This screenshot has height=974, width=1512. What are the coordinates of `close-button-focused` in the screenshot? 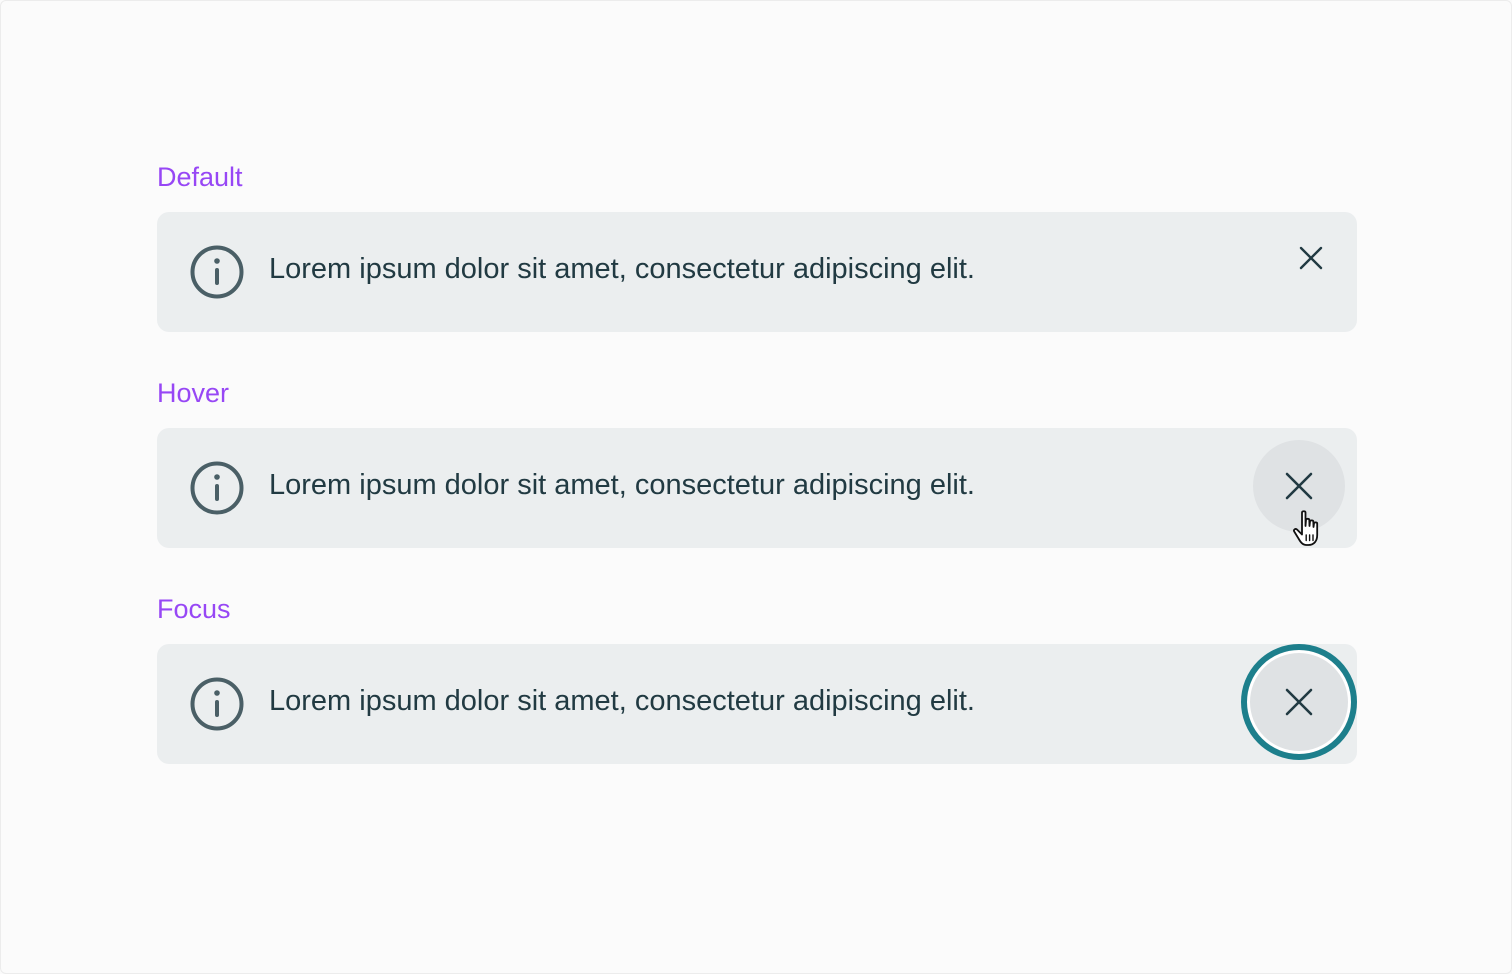 It's located at (1299, 702).